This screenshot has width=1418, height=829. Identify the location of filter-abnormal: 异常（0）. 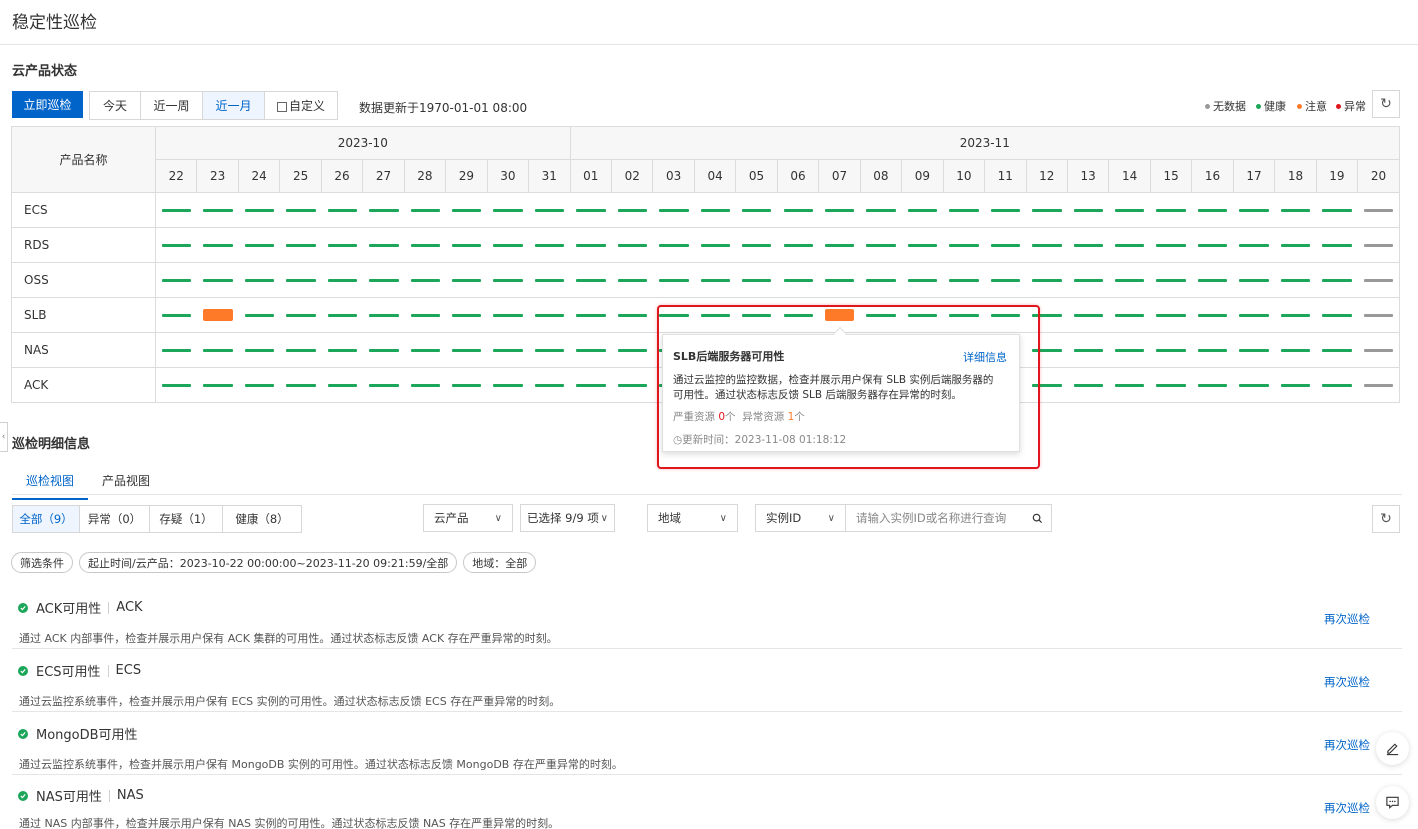
(115, 519).